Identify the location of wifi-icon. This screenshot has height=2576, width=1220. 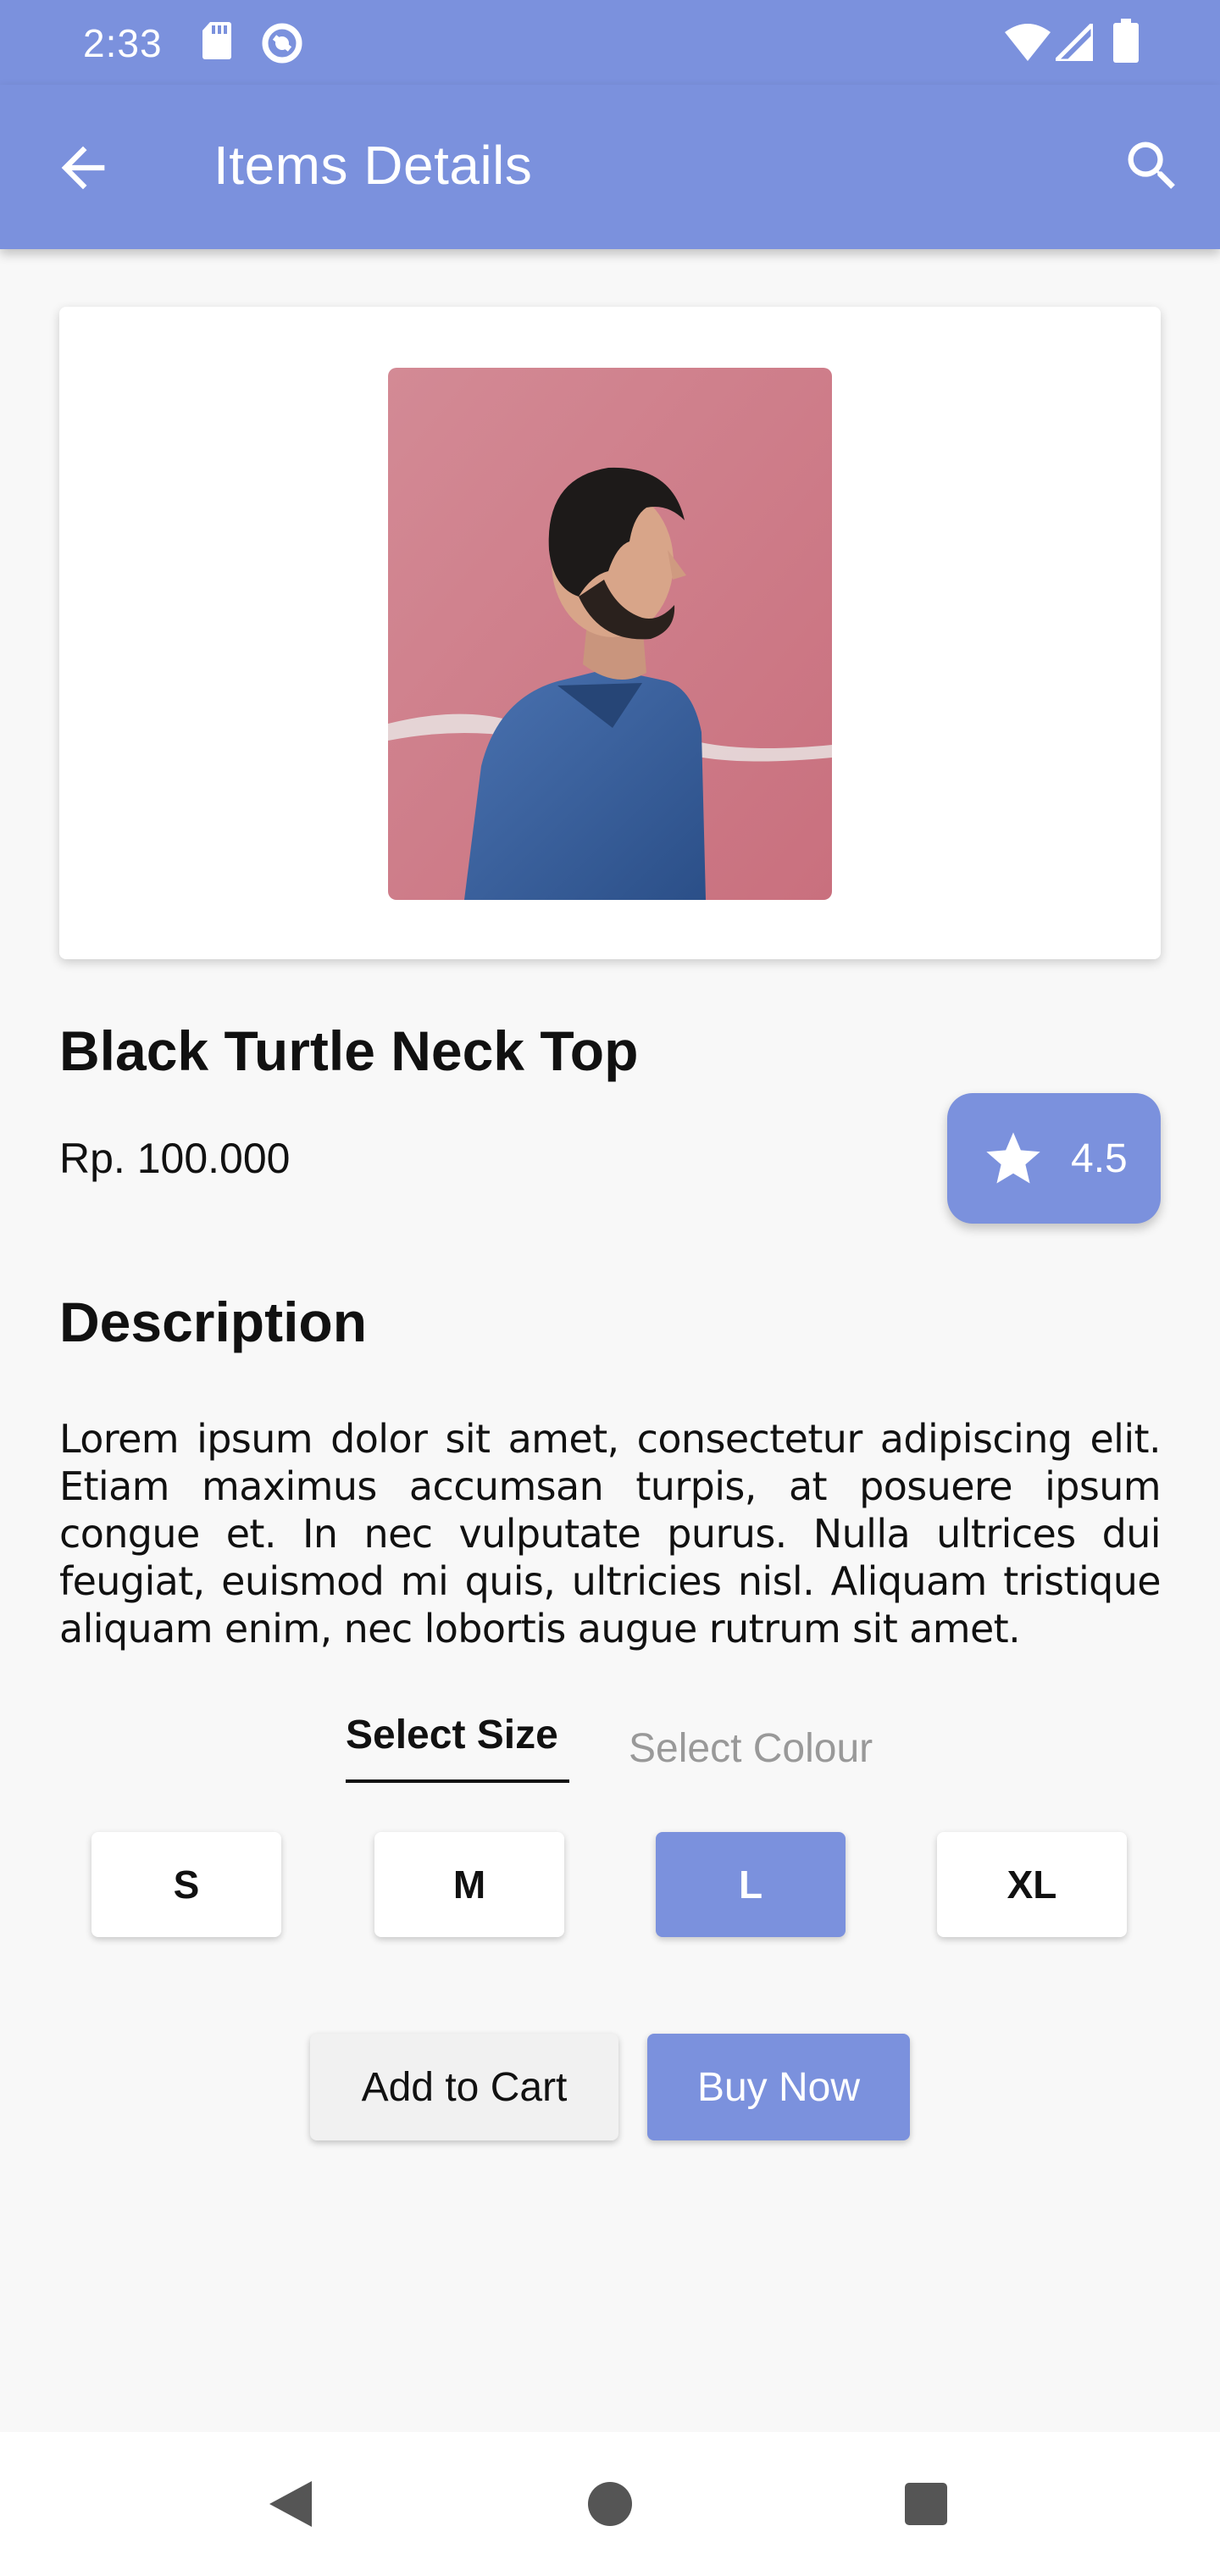
(1028, 44).